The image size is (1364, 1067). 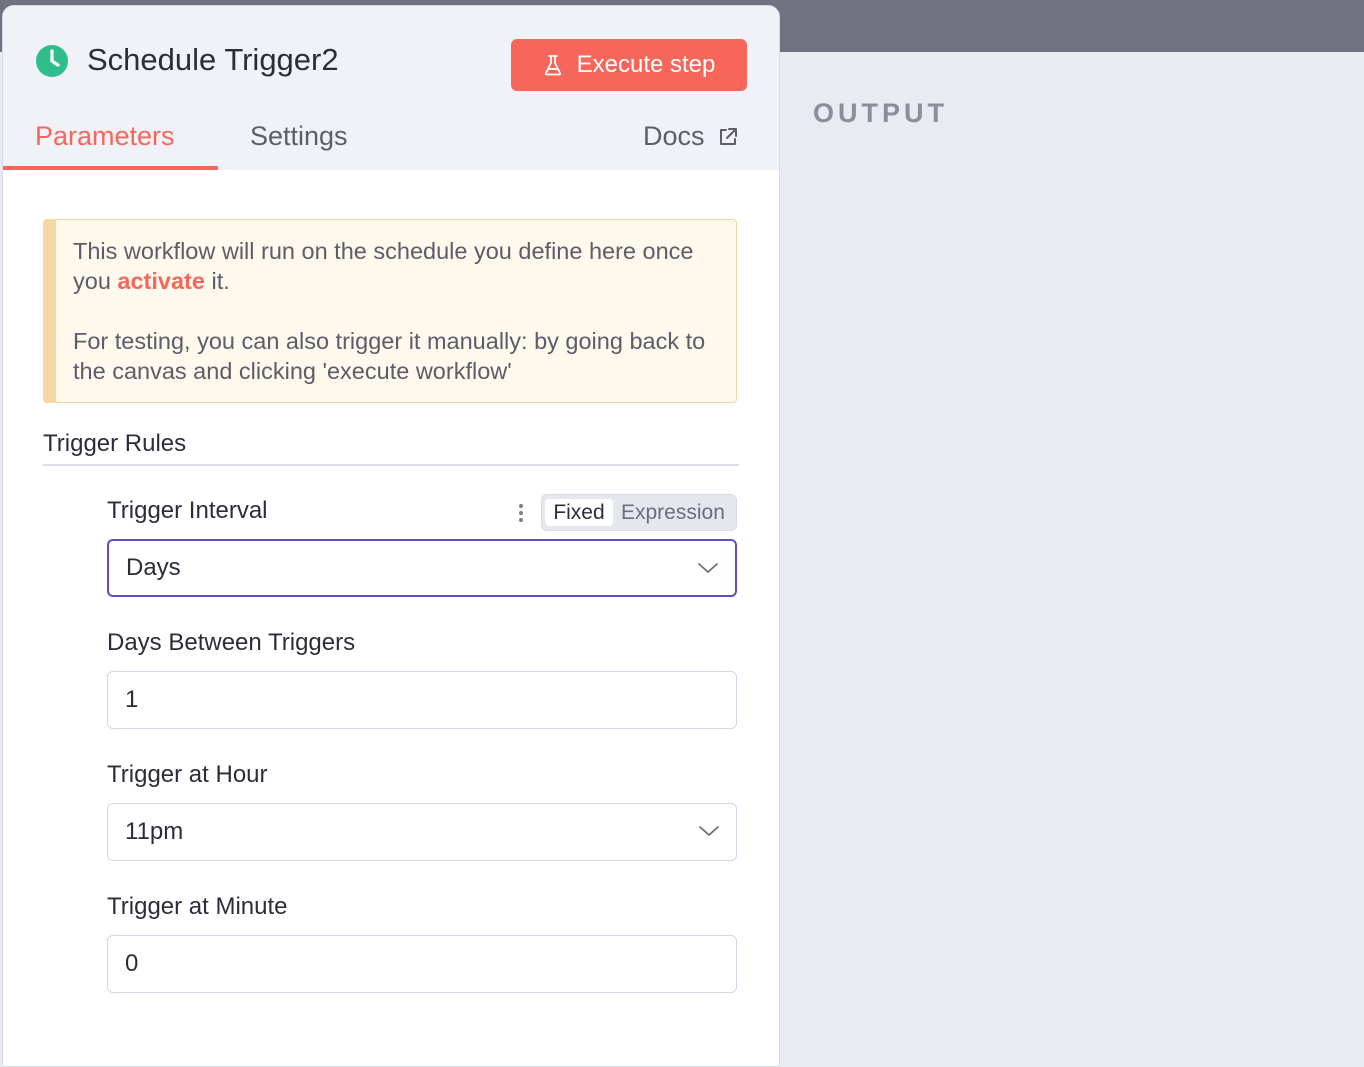 I want to click on trigger-minute-input: 0, so click(x=422, y=964).